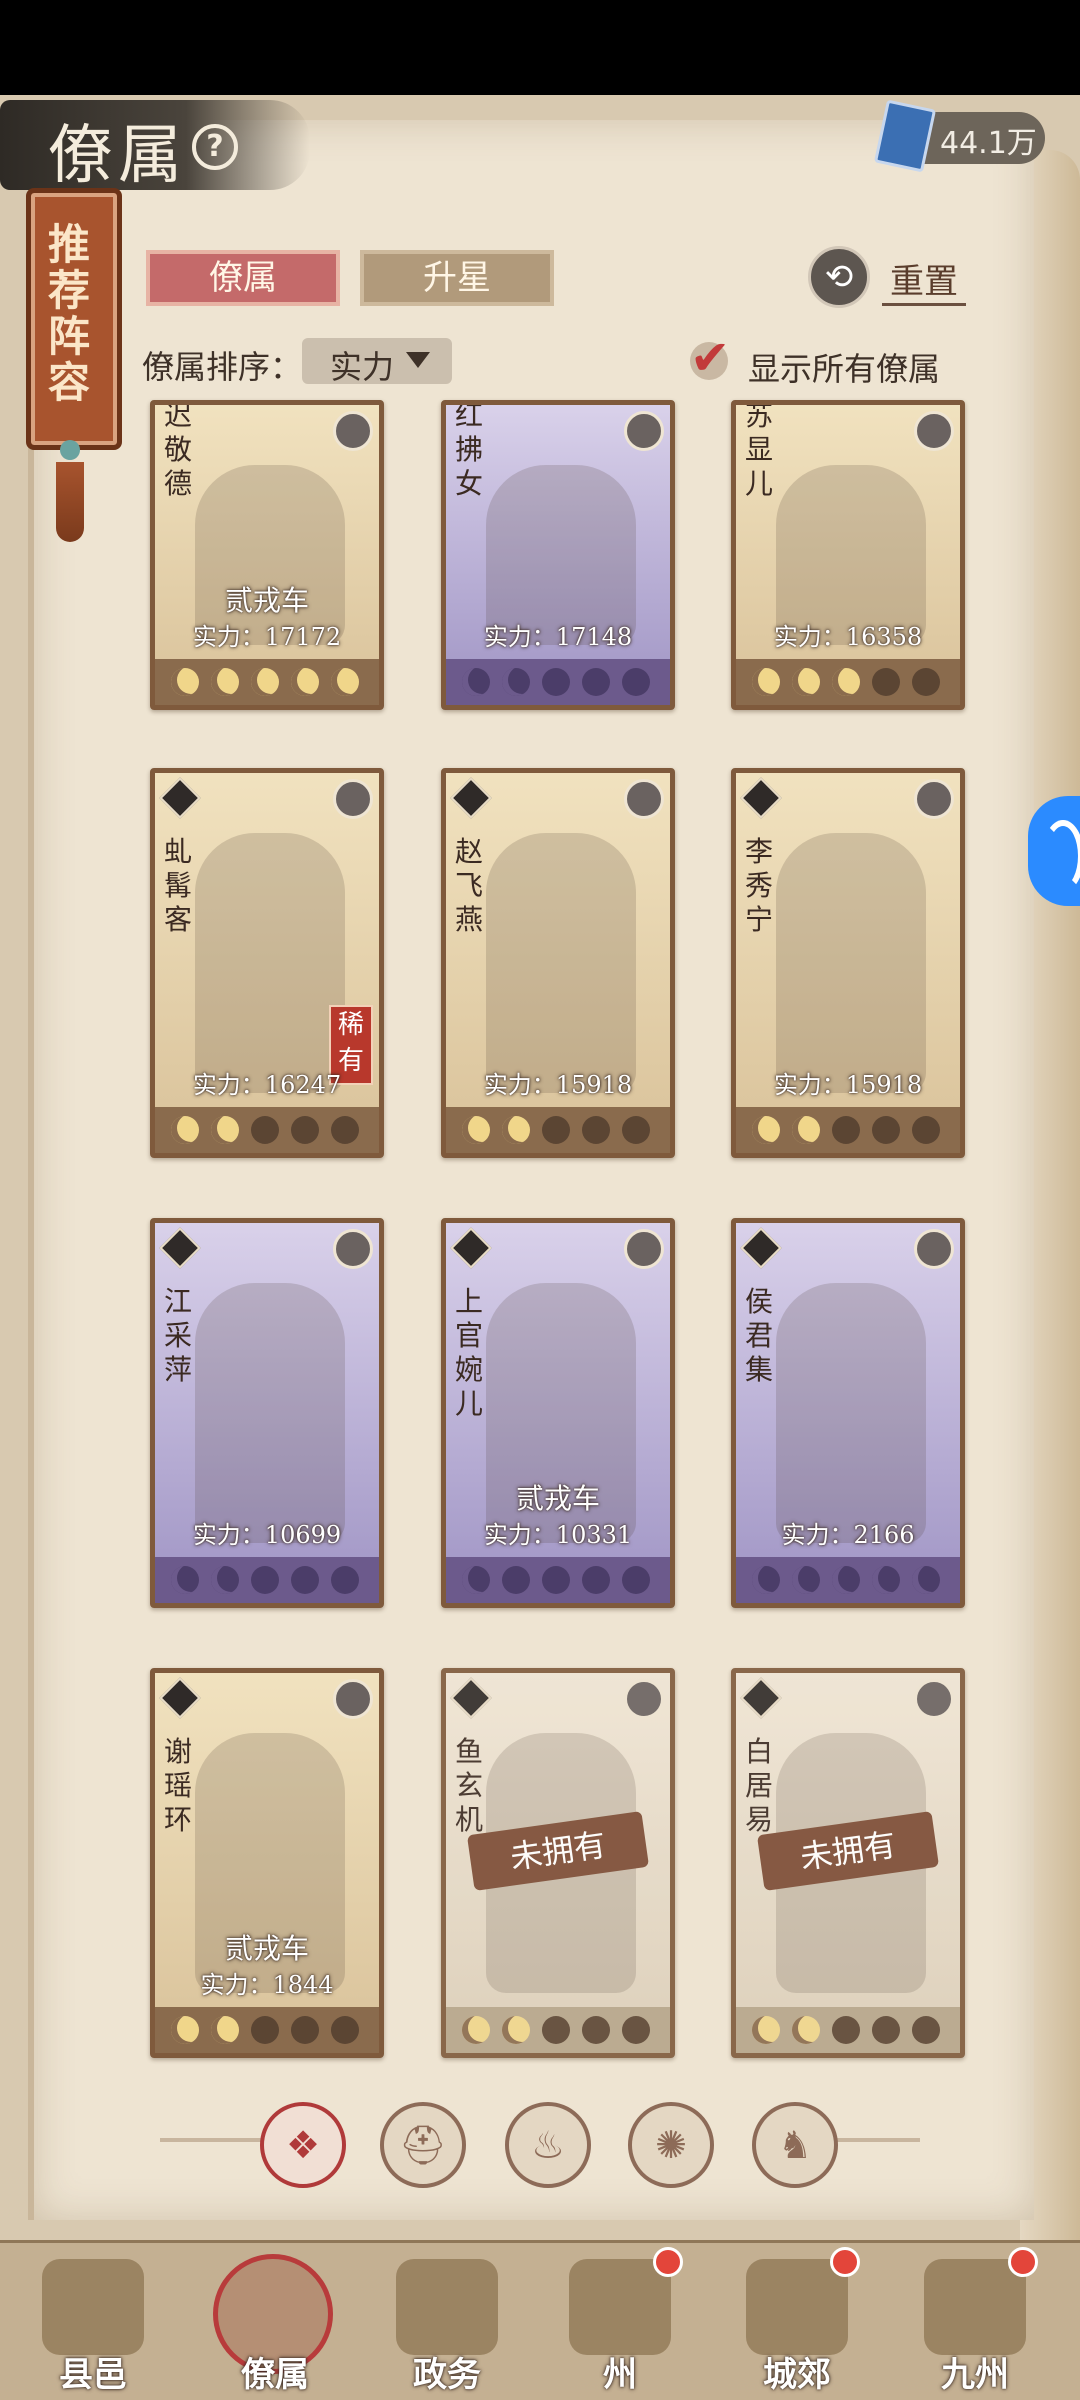 The height and width of the screenshot is (2400, 1080). What do you see at coordinates (797, 2321) in the screenshot?
I see `nav-item-suburb: 城郊` at bounding box center [797, 2321].